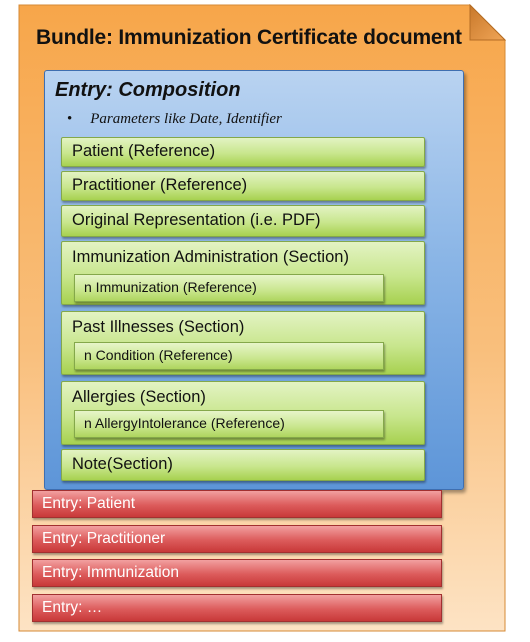 The height and width of the screenshot is (642, 530). I want to click on patient-reference-label: Patient (Reference), so click(144, 151).